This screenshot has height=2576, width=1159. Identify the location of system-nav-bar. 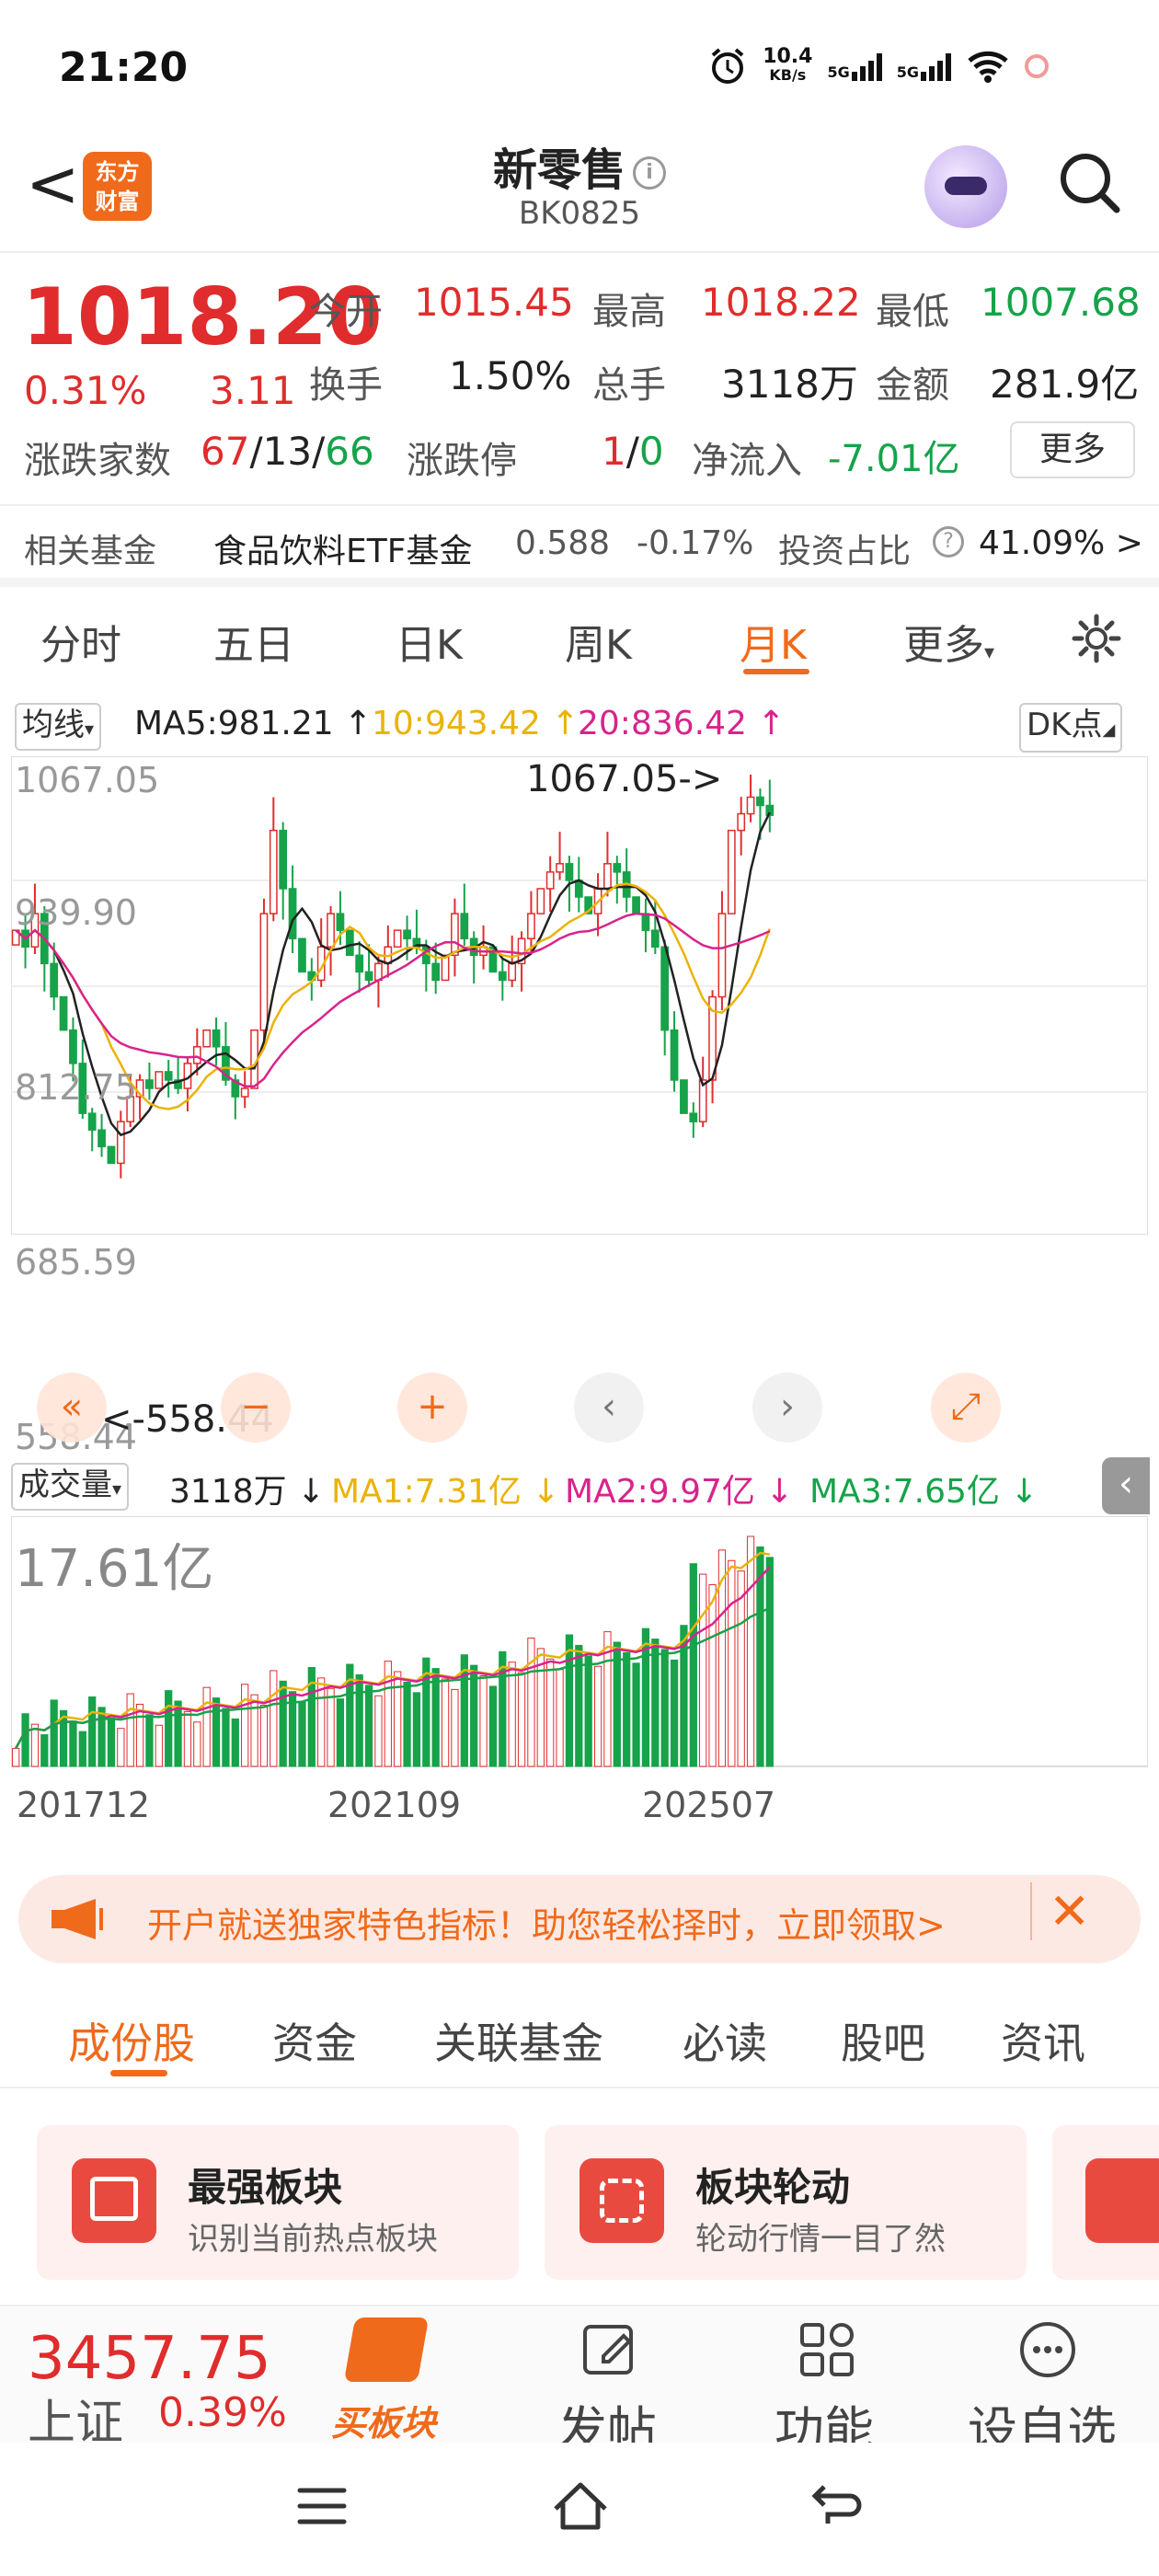
(579, 2509).